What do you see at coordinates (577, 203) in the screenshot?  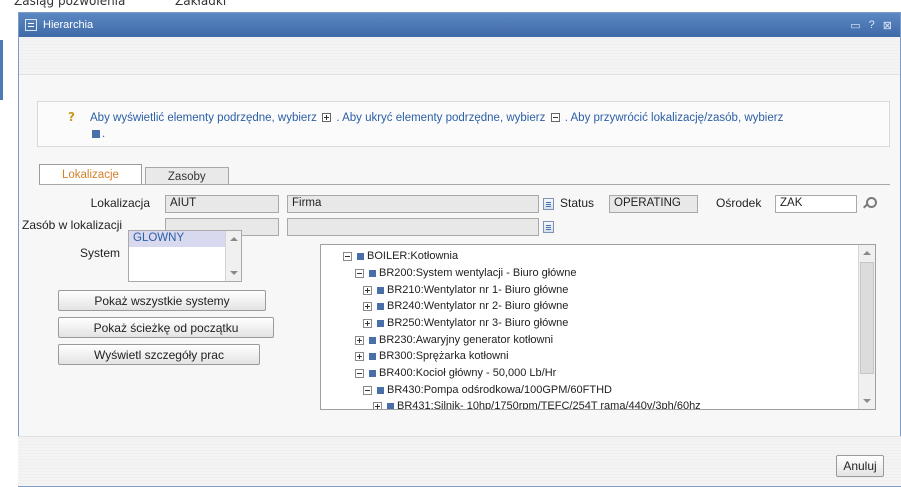 I see `status-label: Status` at bounding box center [577, 203].